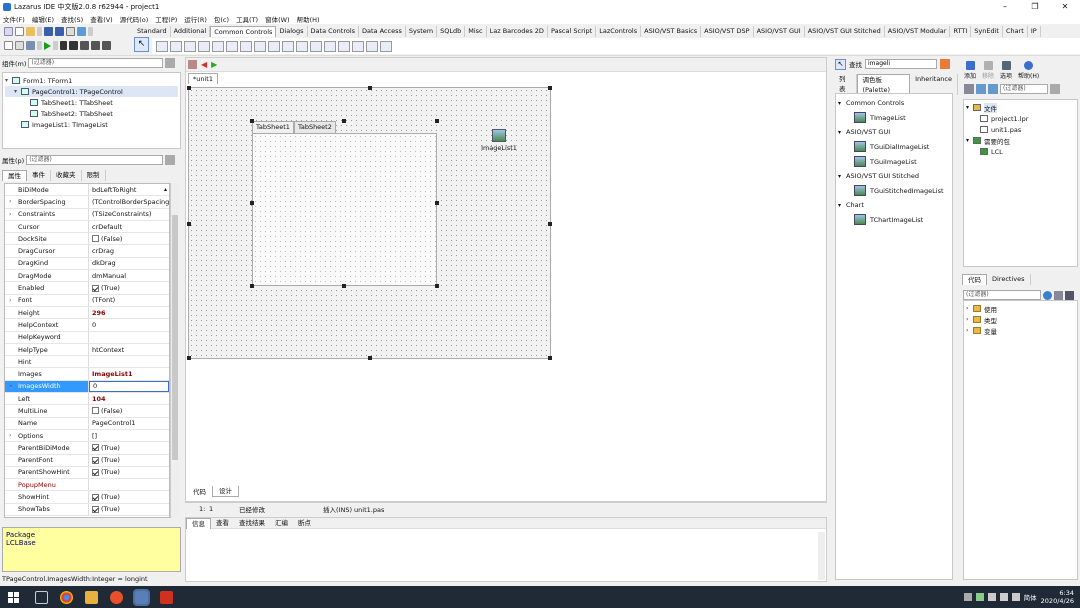  I want to click on palette-listview-icon, so click(218, 46).